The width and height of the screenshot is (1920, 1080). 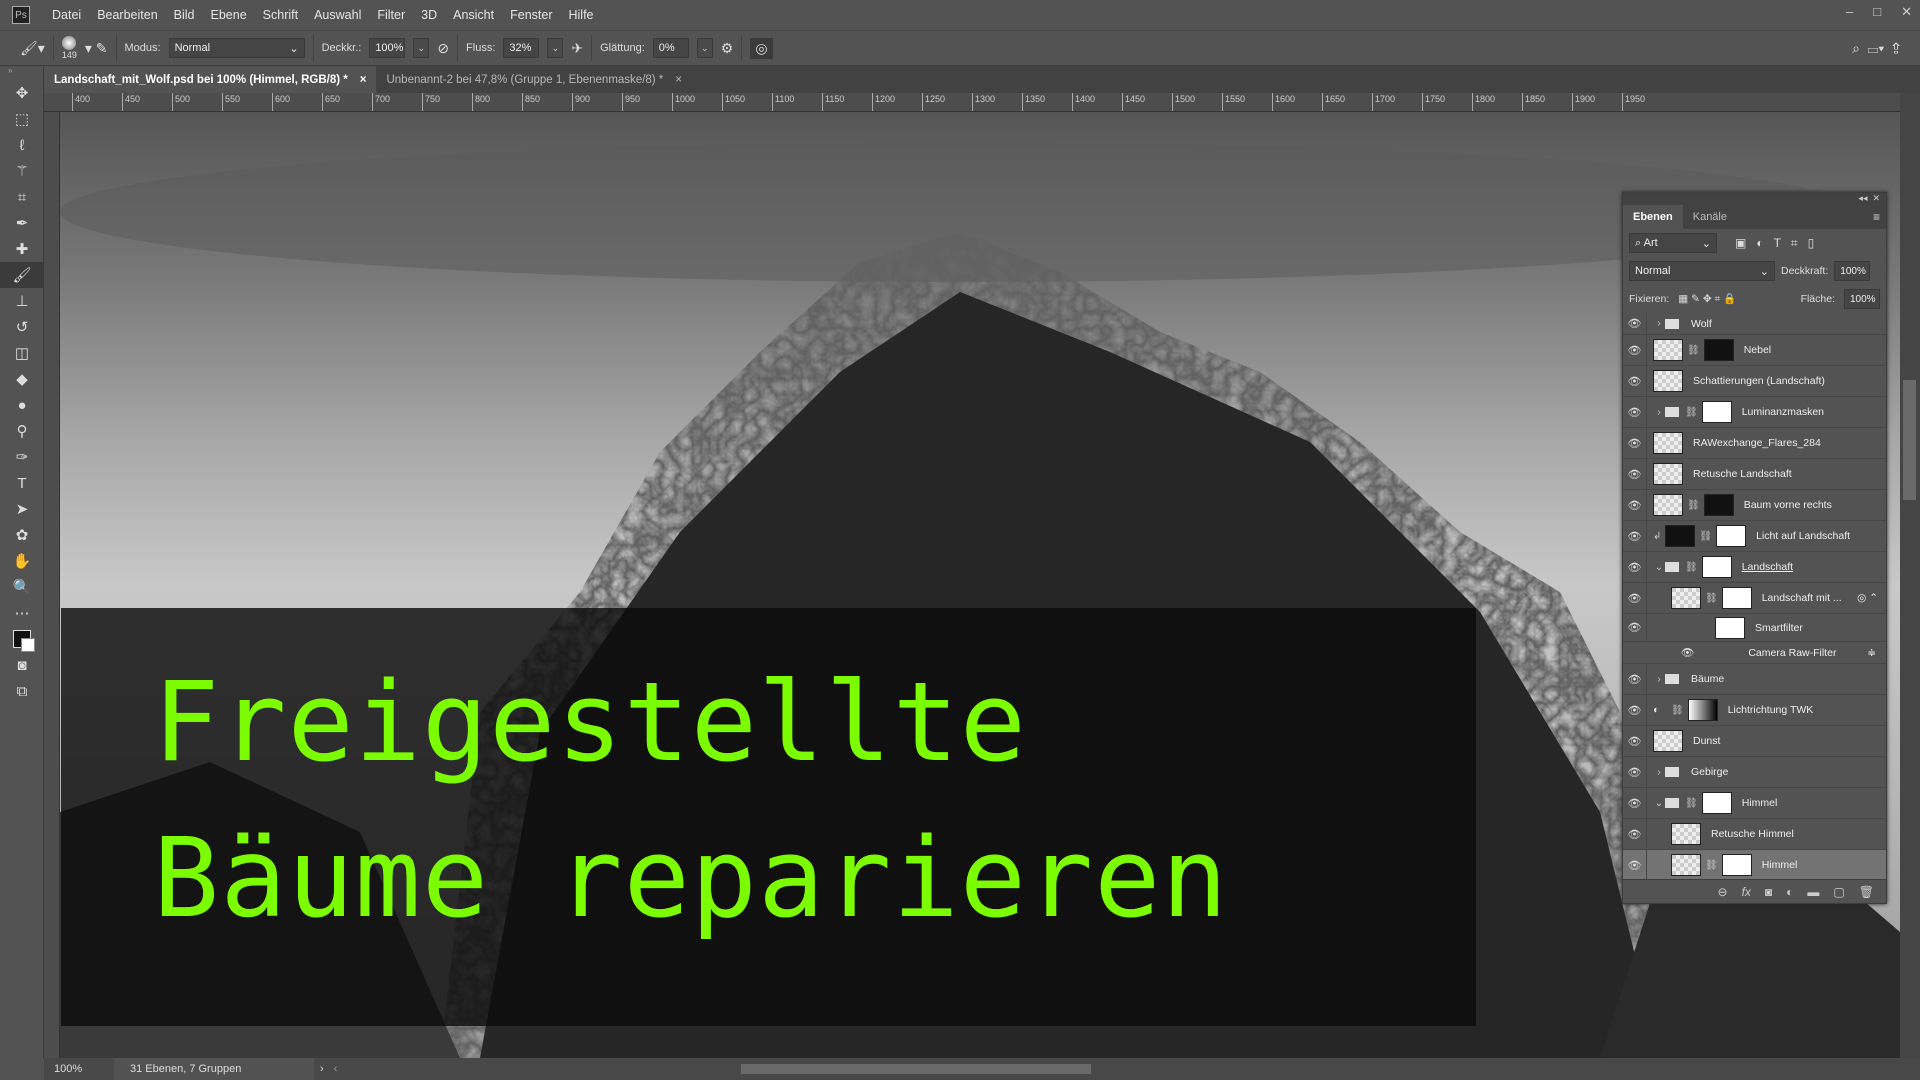 I want to click on new-layer-icon: ▢, so click(x=1838, y=892).